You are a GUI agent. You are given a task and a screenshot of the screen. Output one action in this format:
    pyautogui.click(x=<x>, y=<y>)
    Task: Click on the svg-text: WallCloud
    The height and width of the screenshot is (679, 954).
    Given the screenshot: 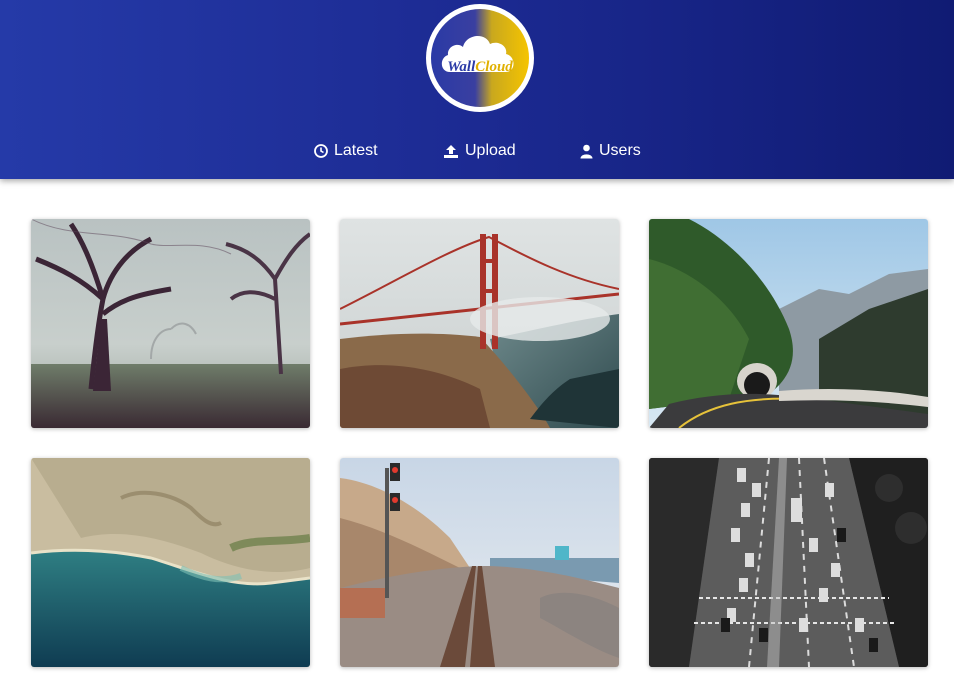 What is the action you would take?
    pyautogui.click(x=480, y=67)
    